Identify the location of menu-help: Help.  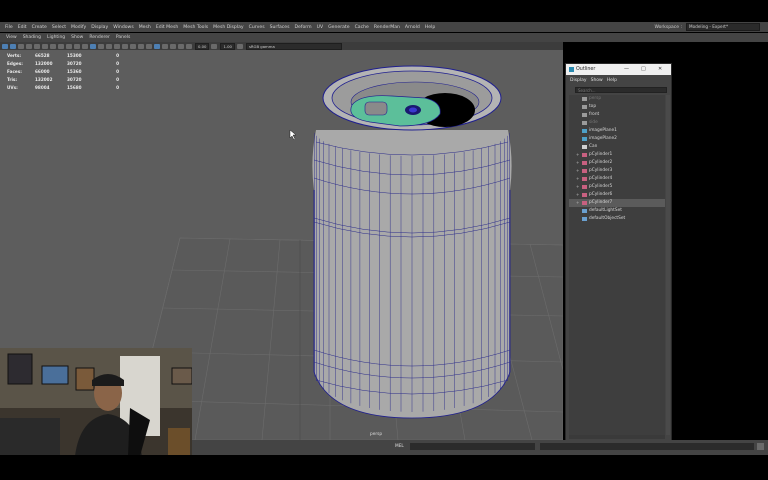
(430, 27).